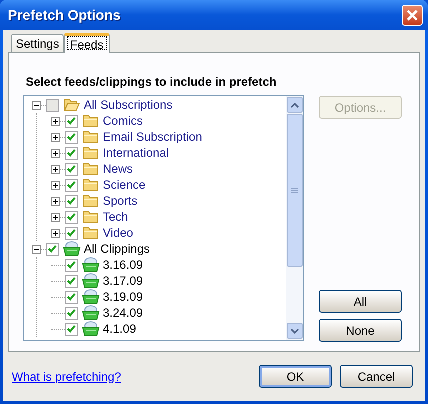 The image size is (428, 404). What do you see at coordinates (294, 190) in the screenshot?
I see `scroll-thumb` at bounding box center [294, 190].